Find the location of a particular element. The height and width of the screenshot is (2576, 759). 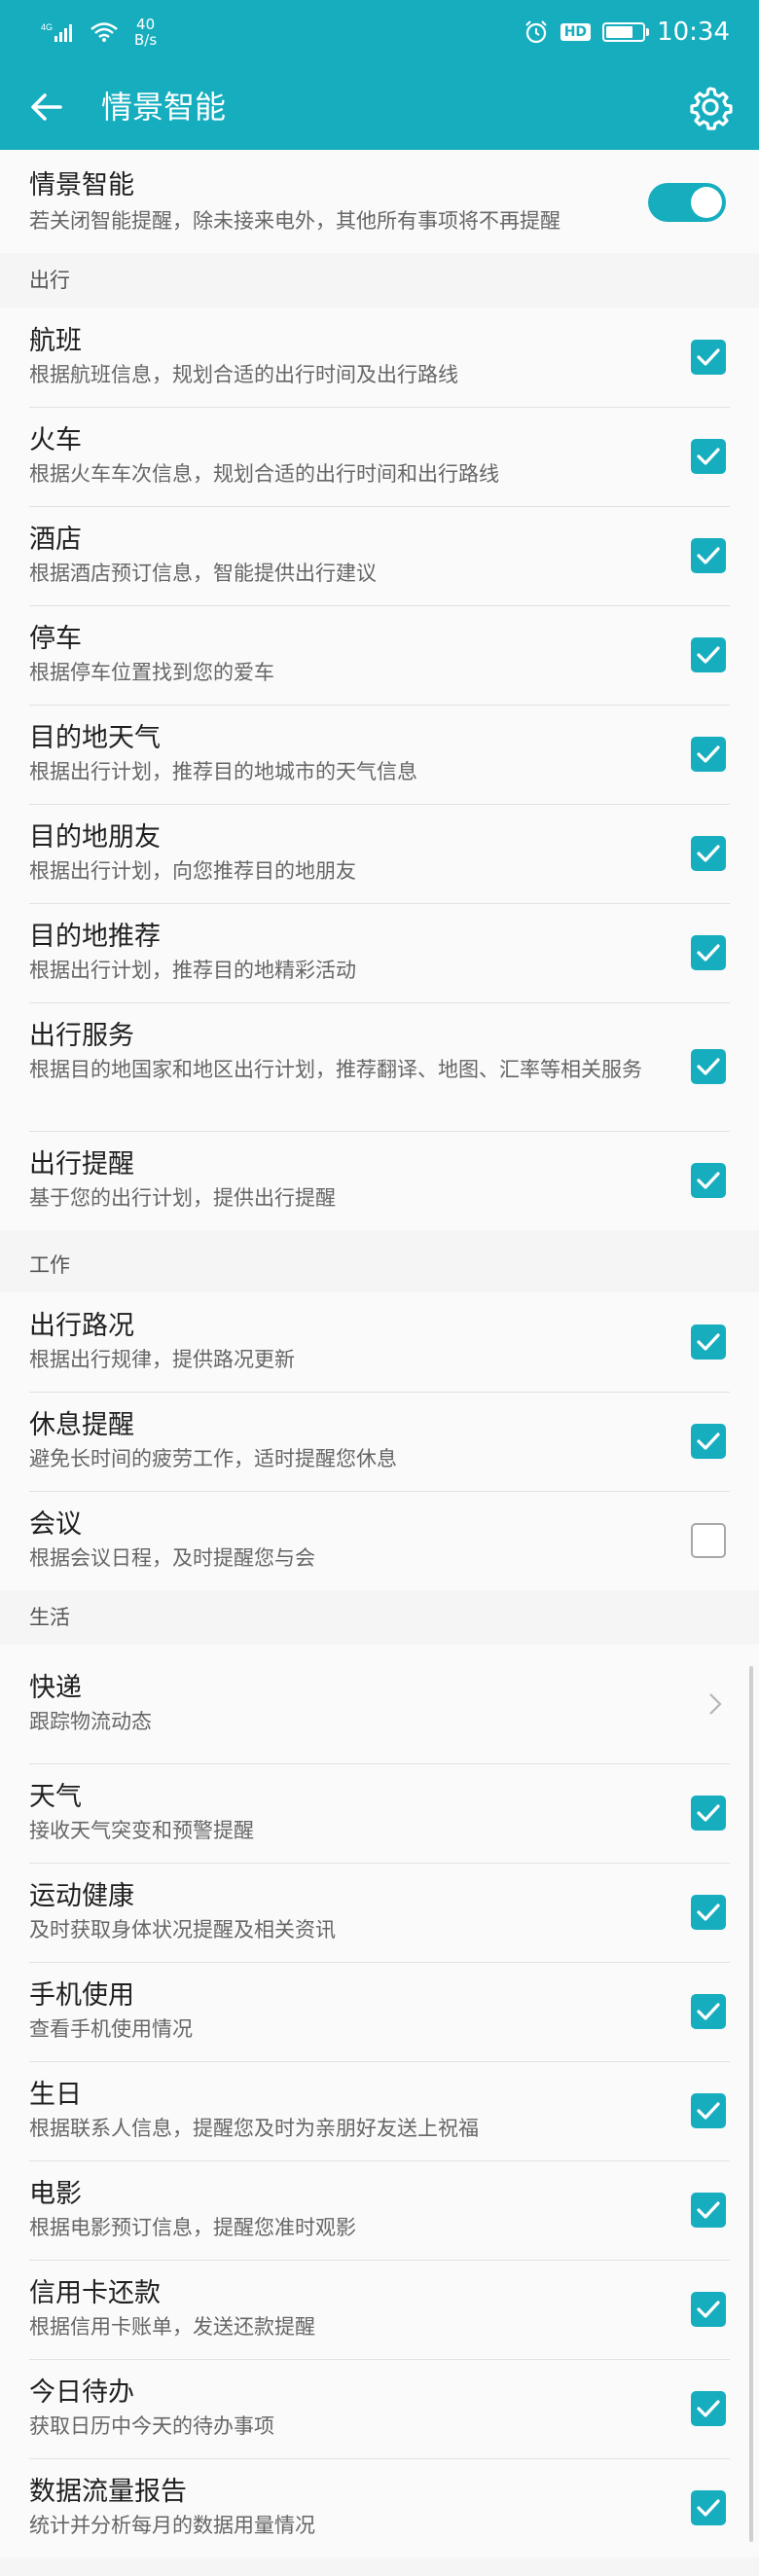

list-item: 运动健康 及时获取身体状况提醒及相关资讯 is located at coordinates (379, 1912).